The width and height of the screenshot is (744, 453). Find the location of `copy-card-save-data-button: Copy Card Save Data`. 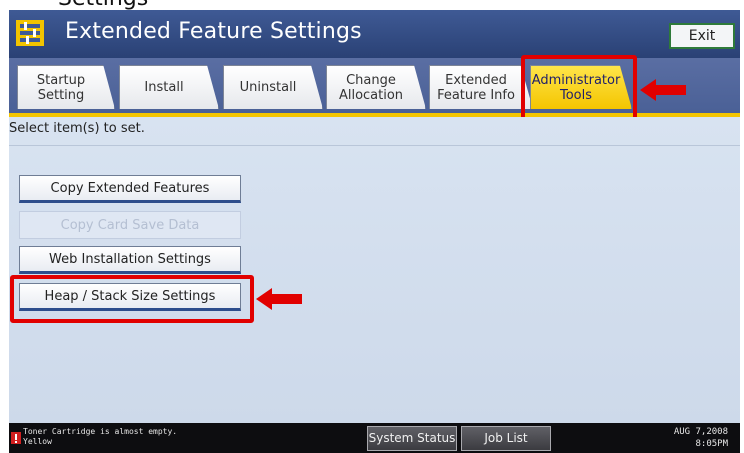

copy-card-save-data-button: Copy Card Save Data is located at coordinates (130, 225).